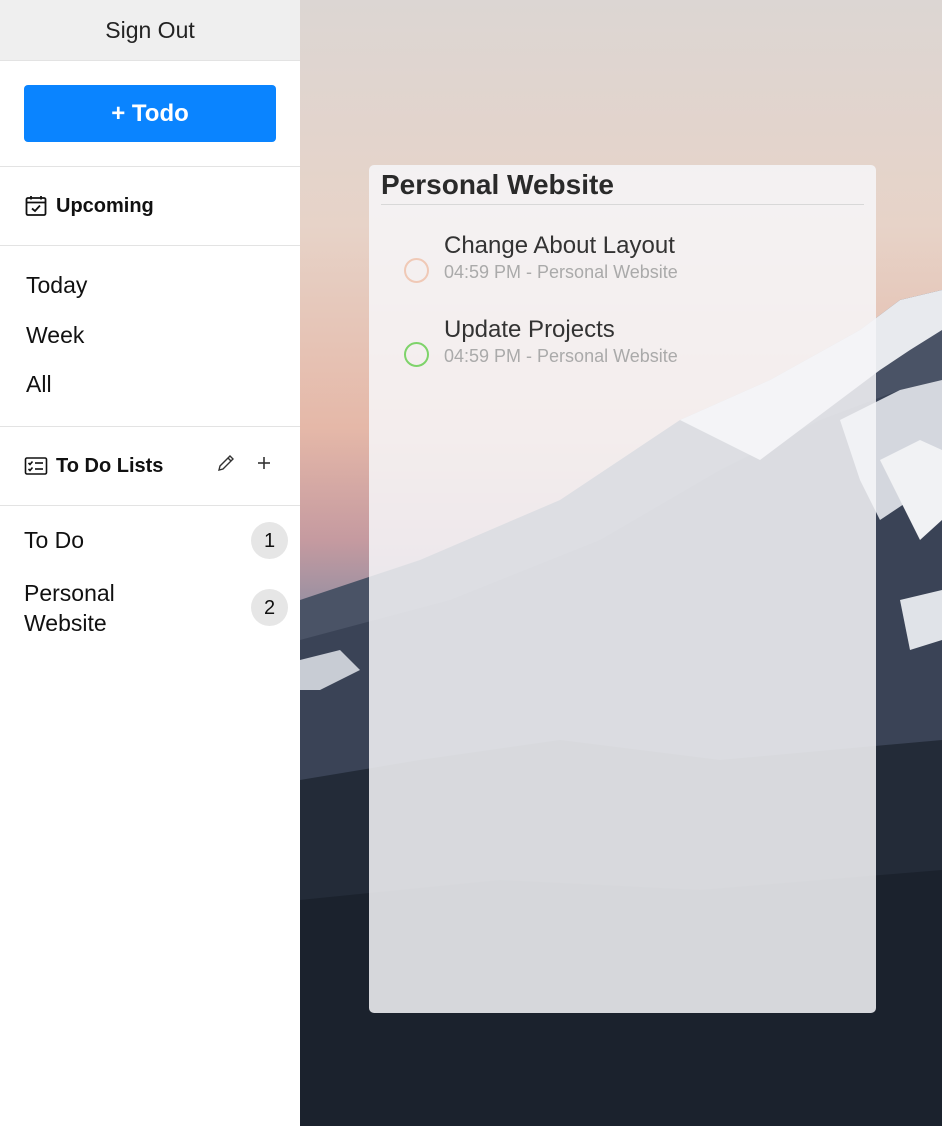 The width and height of the screenshot is (942, 1126). Describe the element at coordinates (529, 329) in the screenshot. I see `task-name: Update Projects` at that location.